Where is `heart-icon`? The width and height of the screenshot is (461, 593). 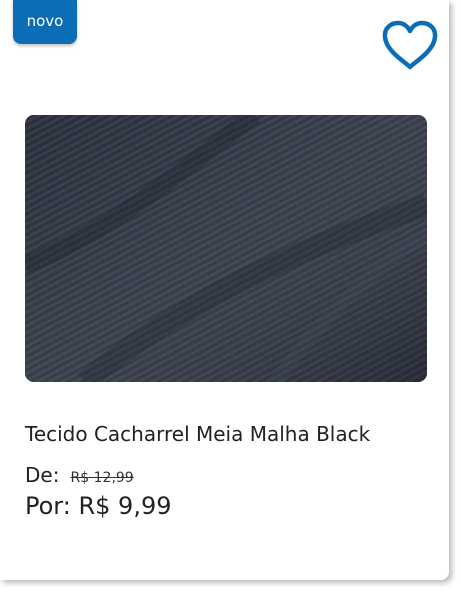
heart-icon is located at coordinates (410, 46).